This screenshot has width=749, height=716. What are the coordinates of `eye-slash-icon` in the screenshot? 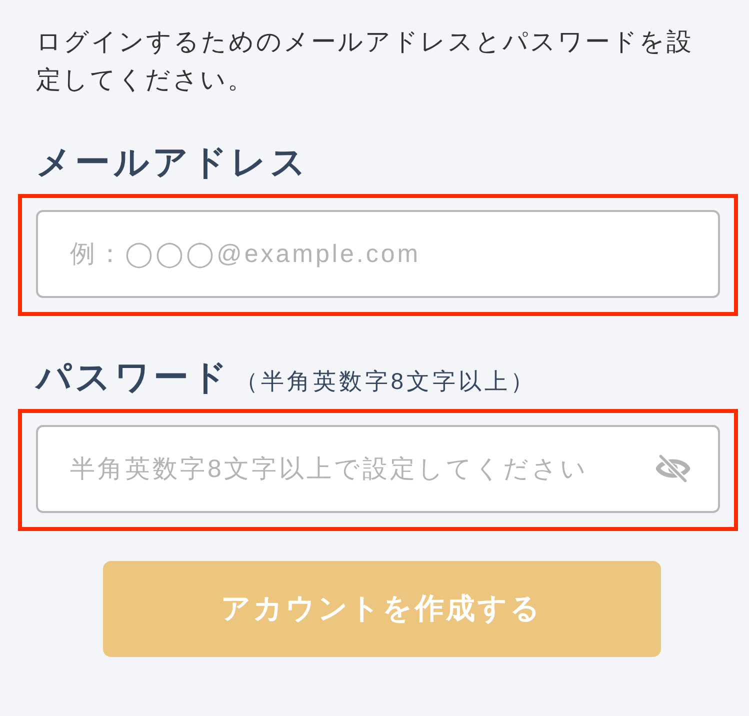 It's located at (673, 468).